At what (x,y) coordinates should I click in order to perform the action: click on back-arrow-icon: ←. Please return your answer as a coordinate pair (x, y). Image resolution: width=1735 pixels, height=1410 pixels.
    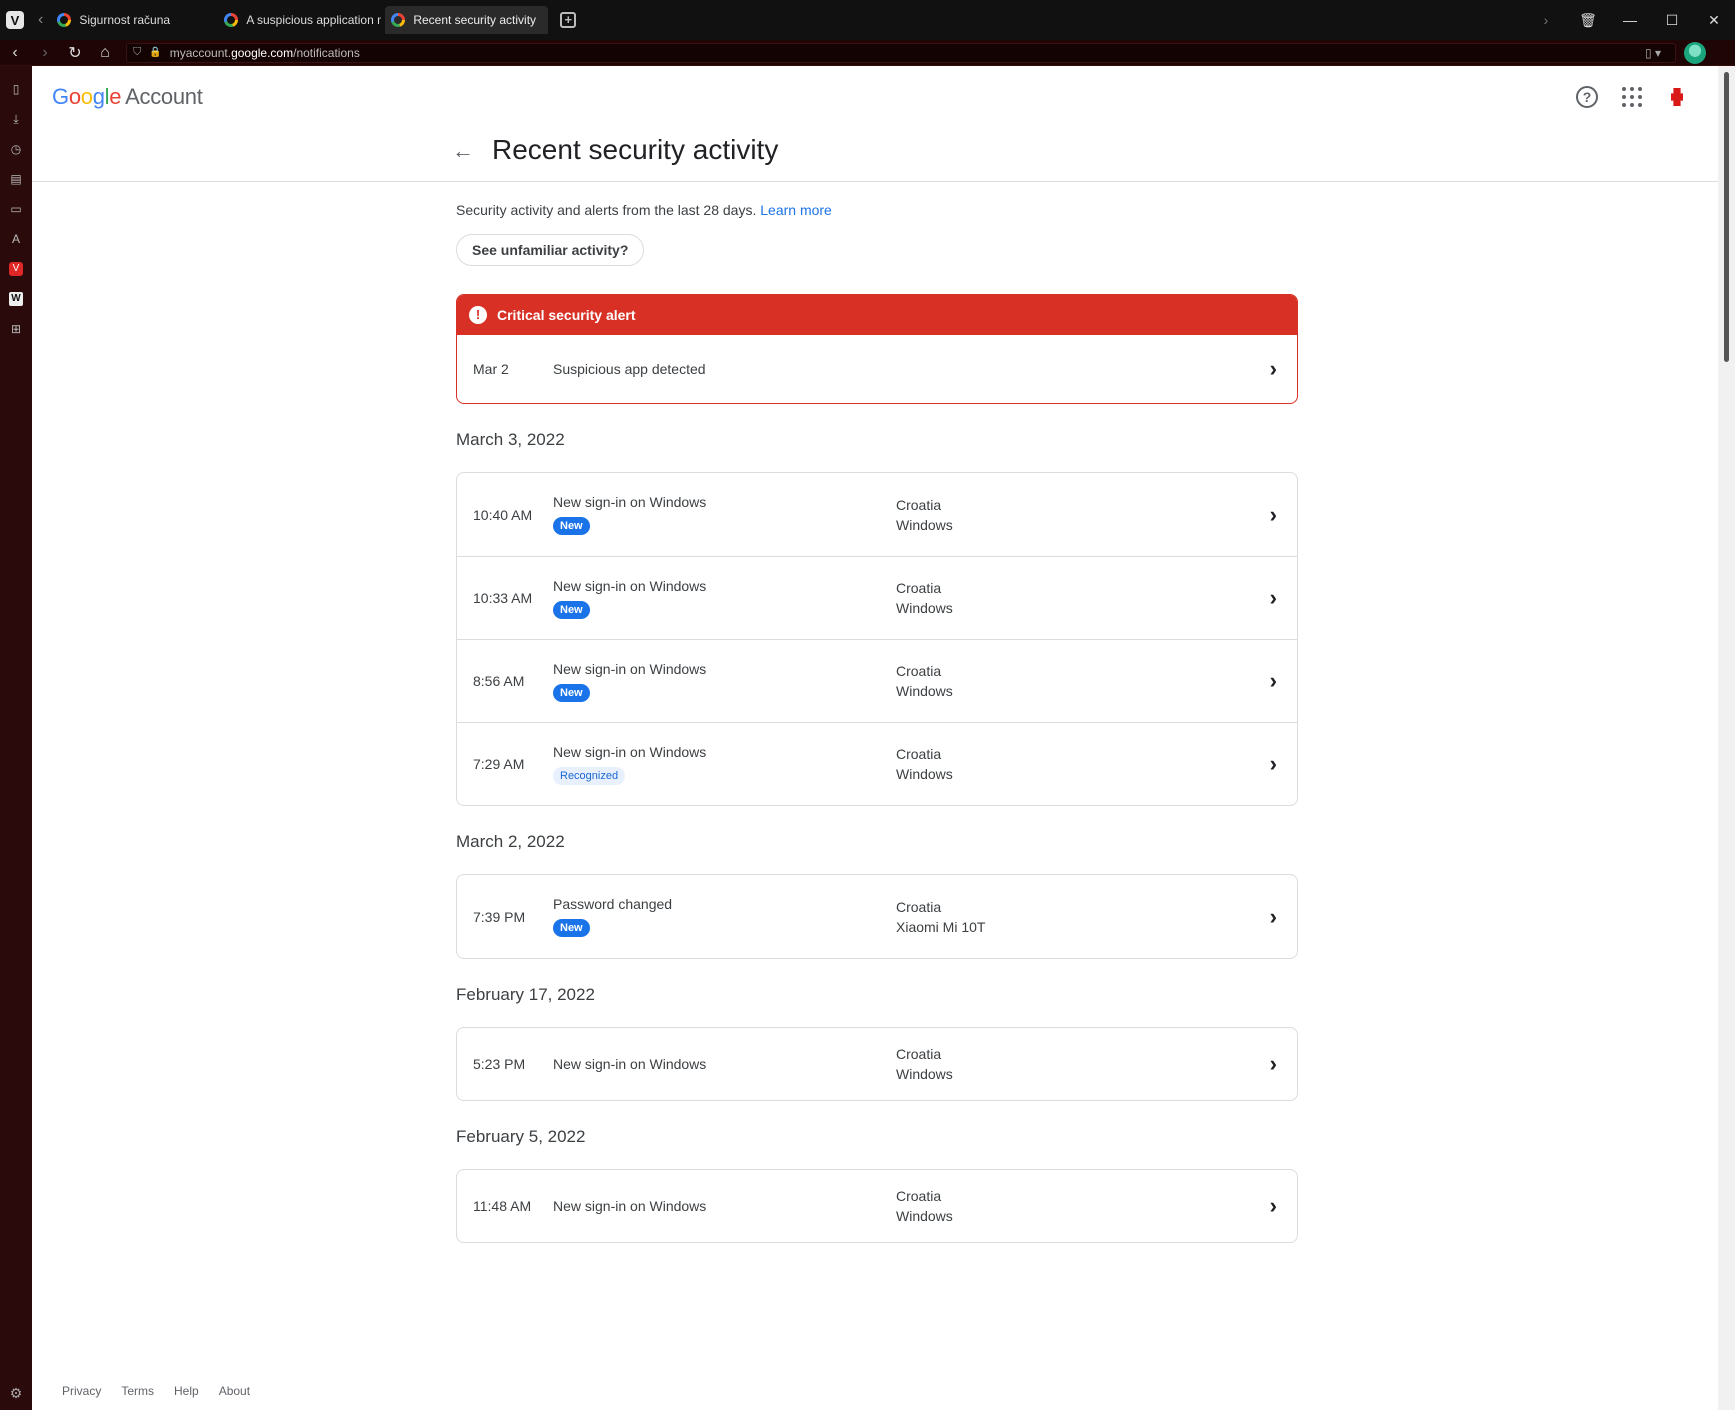
    Looking at the image, I should click on (463, 151).